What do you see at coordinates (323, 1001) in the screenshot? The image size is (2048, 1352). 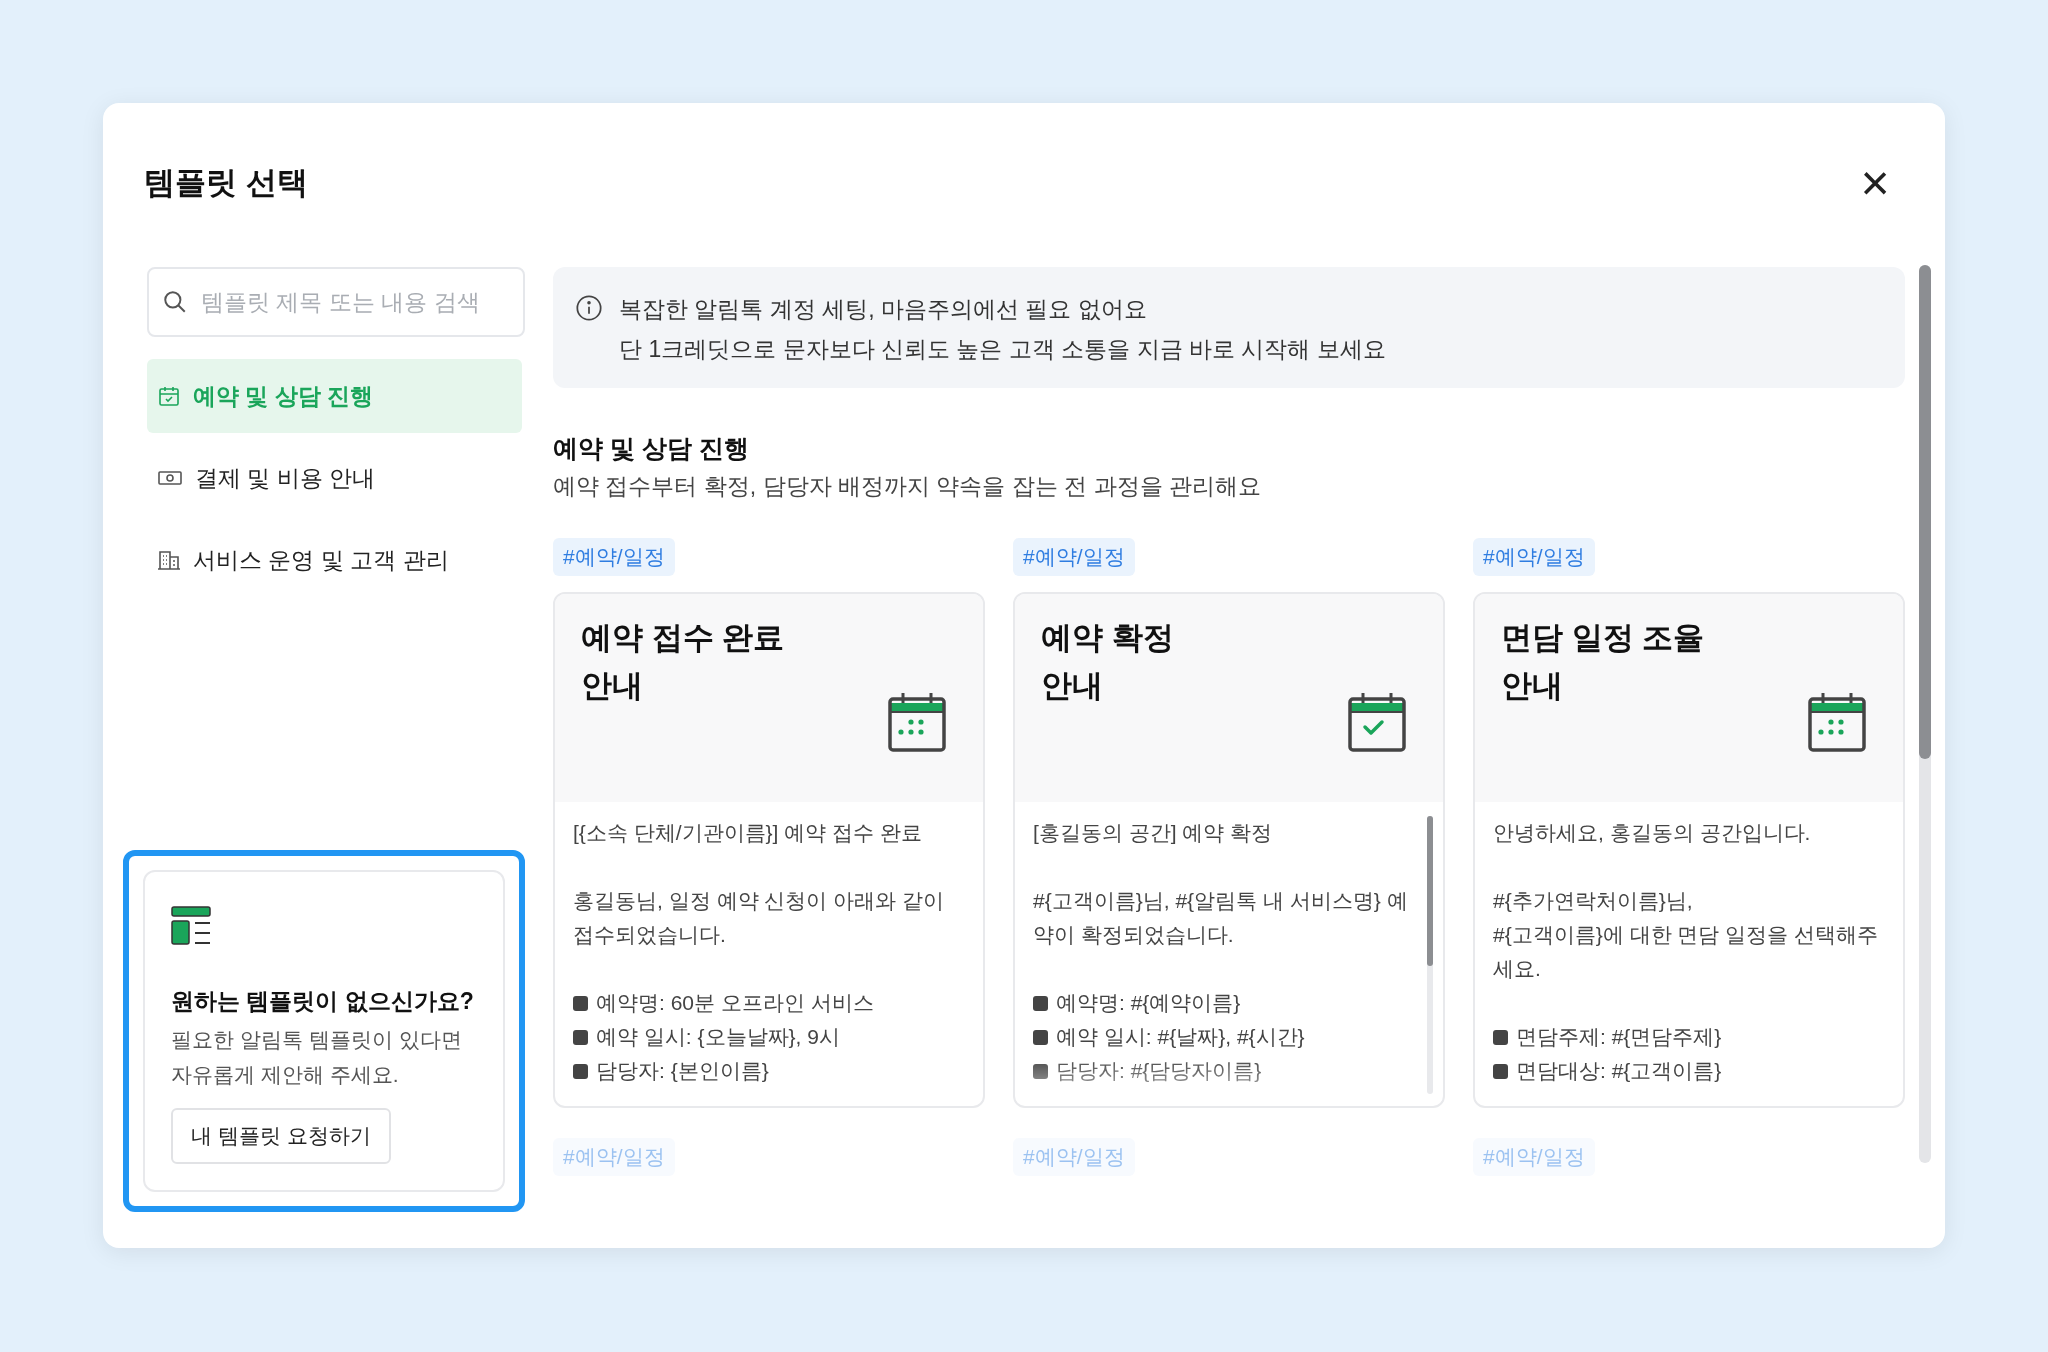 I see `request-title: 원하는 템플릿이 없으신가요?` at bounding box center [323, 1001].